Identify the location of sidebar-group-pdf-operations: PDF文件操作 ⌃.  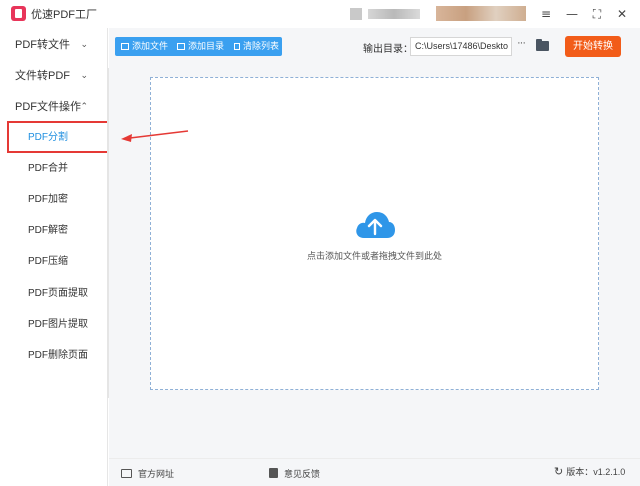
(54, 107).